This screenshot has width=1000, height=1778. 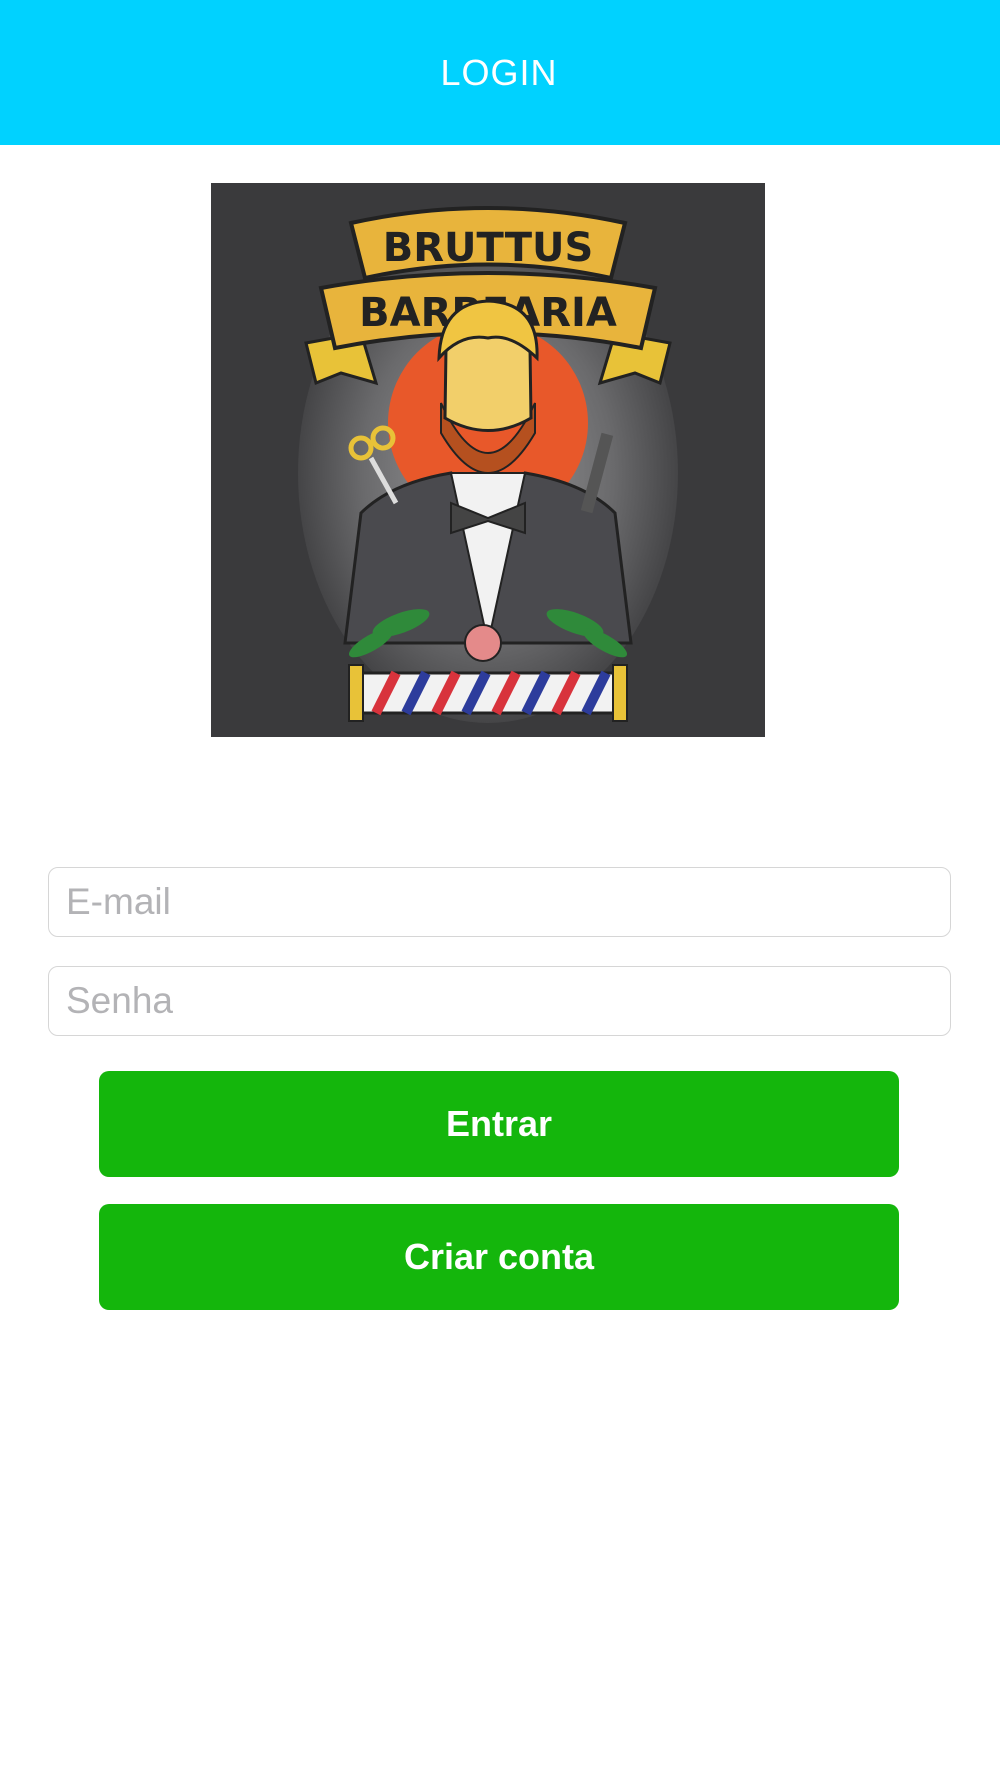 I want to click on password-input, so click(x=499, y=1001).